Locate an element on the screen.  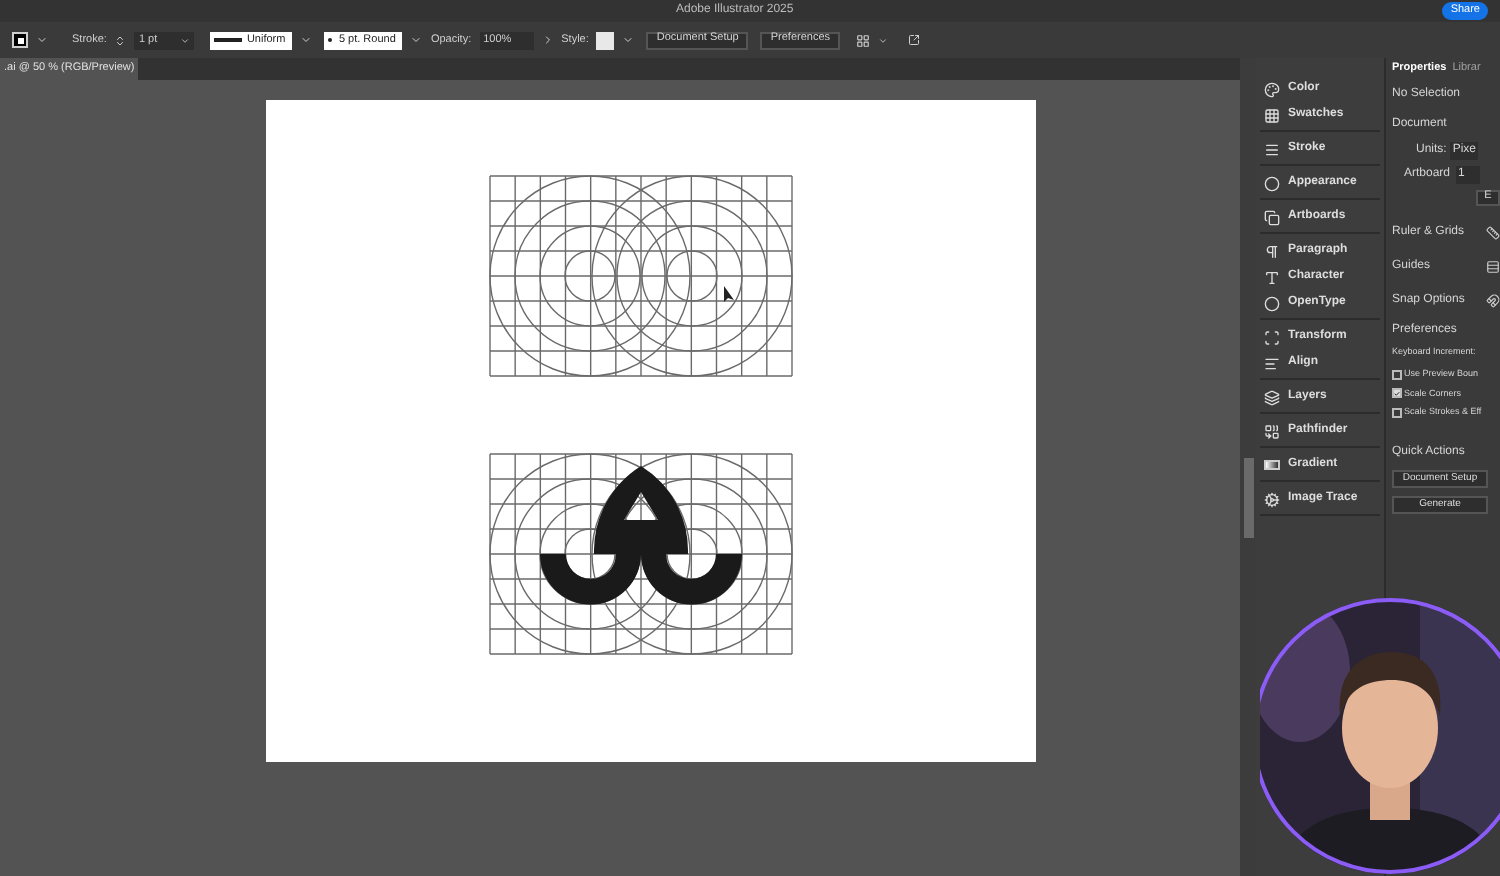
magnet-icon is located at coordinates (1493, 301).